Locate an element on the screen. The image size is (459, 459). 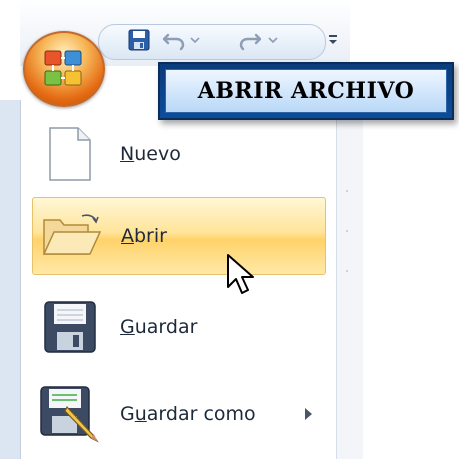
floppy-disk-icon is located at coordinates (139, 40).